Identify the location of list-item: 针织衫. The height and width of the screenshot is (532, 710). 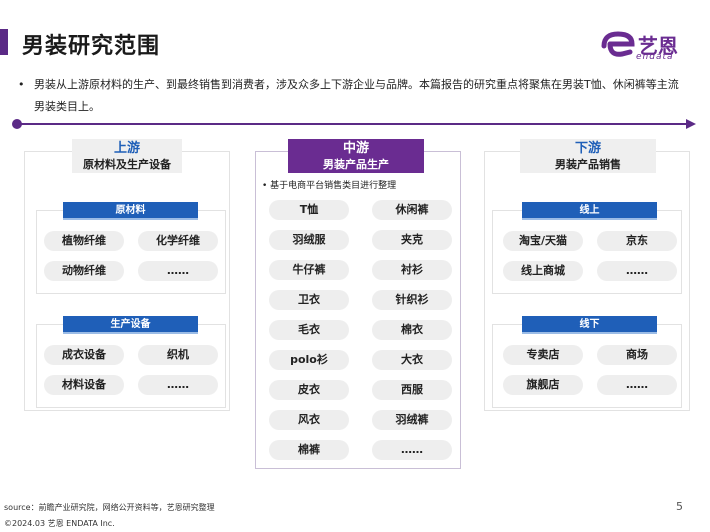
(412, 300).